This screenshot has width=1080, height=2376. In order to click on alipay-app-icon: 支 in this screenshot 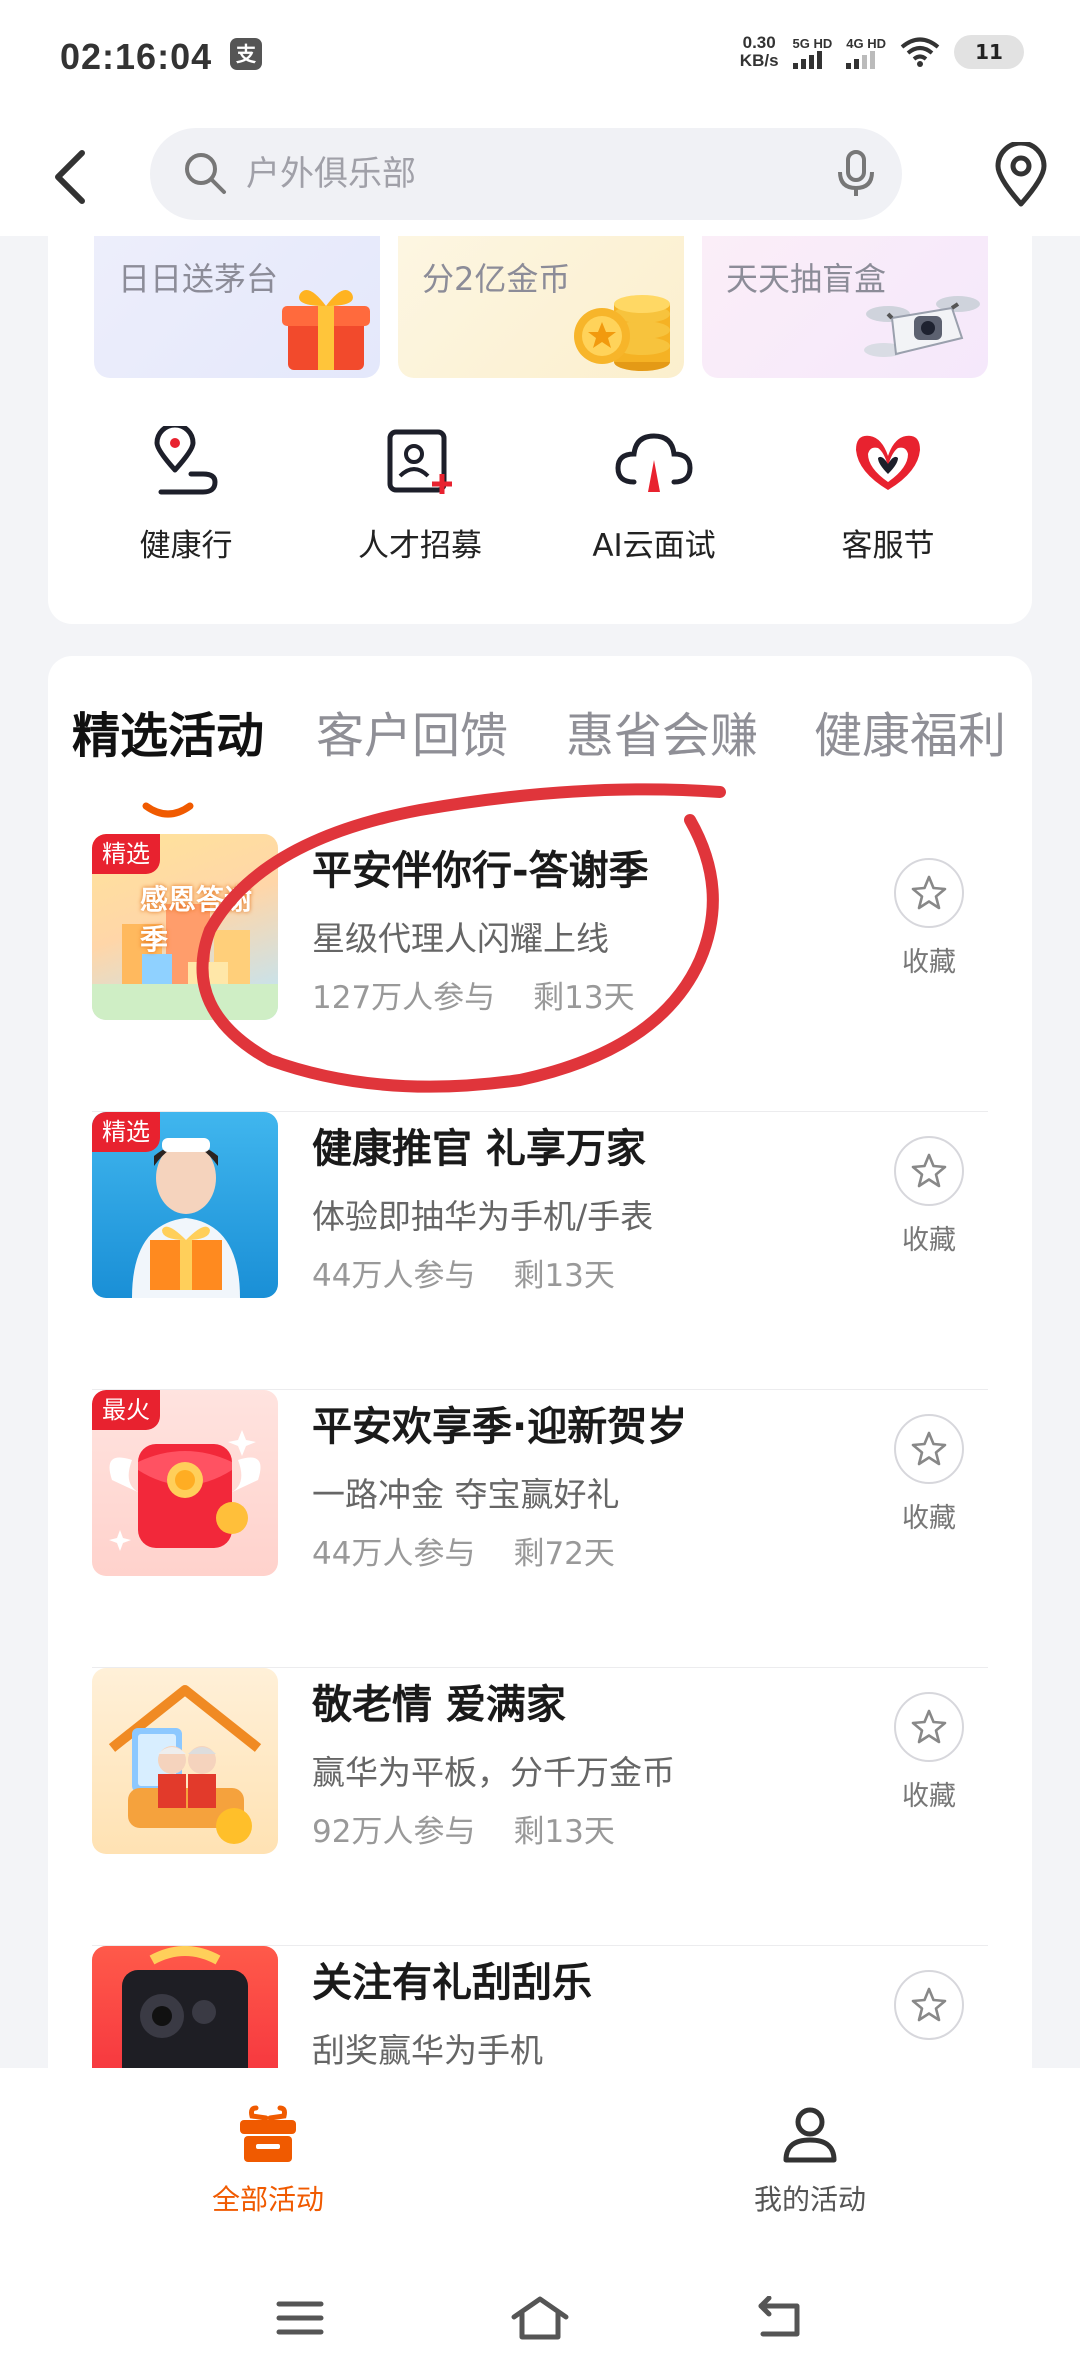, I will do `click(246, 54)`.